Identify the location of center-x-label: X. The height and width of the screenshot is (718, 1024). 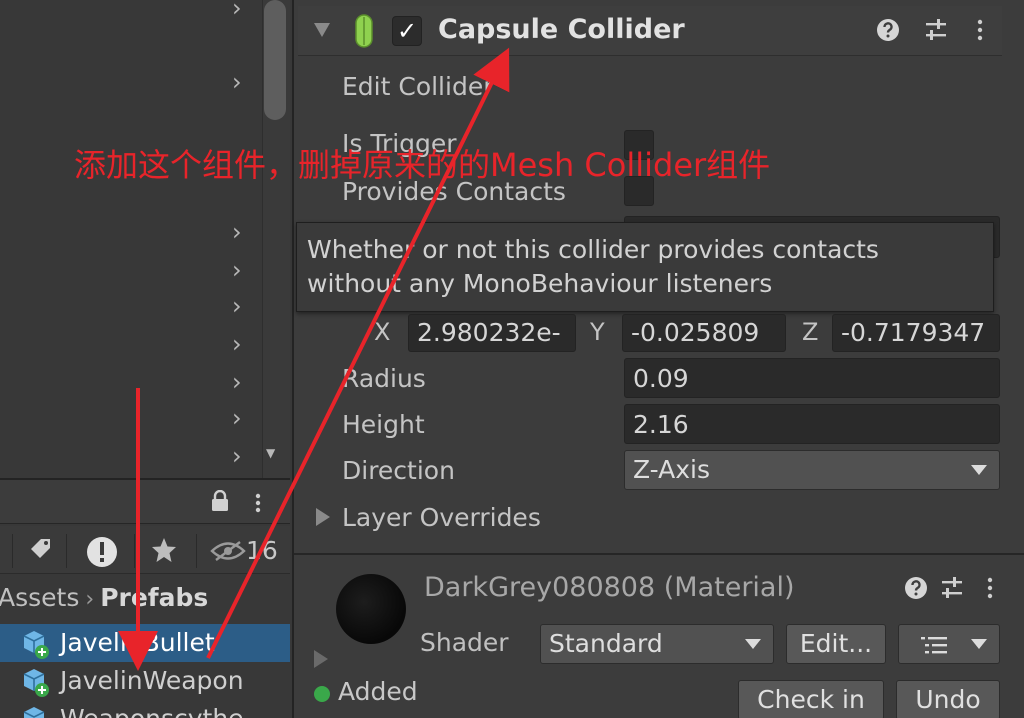
(382, 332).